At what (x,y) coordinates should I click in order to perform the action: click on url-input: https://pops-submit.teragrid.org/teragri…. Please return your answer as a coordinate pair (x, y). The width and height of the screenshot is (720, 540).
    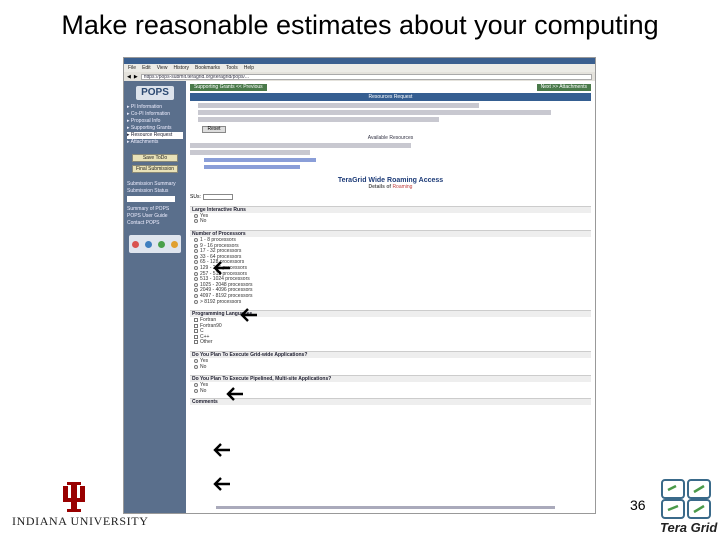
    Looking at the image, I should click on (366, 76).